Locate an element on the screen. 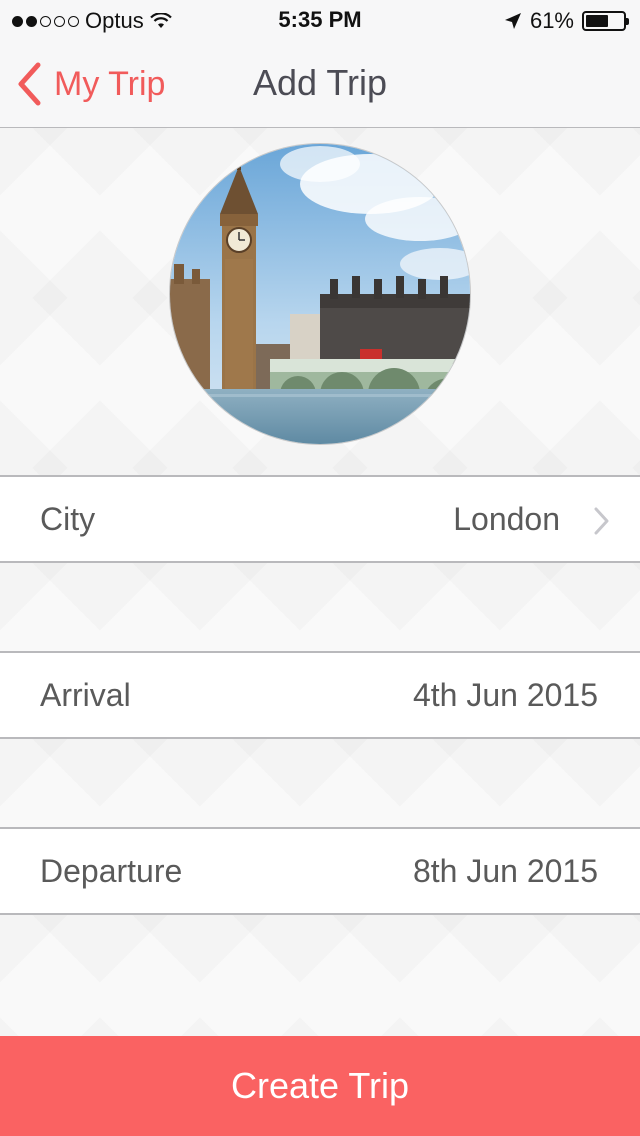  arrival-row: Arrival 4th Jun 2015 is located at coordinates (320, 696).